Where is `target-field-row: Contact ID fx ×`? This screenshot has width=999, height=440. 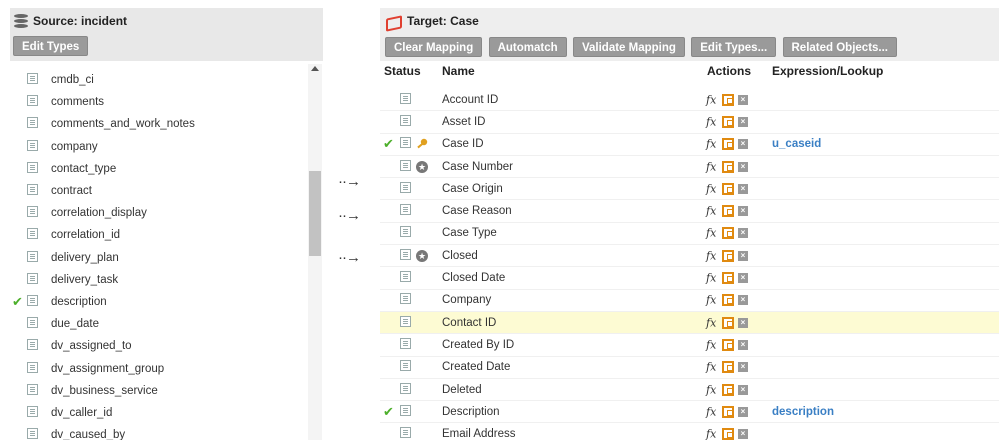 target-field-row: Contact ID fx × is located at coordinates (689, 323).